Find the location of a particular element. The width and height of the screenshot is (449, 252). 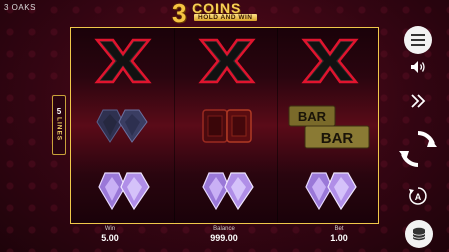

game-logo: 3 COINS HOLD AND WIN is located at coordinates (224, 14).